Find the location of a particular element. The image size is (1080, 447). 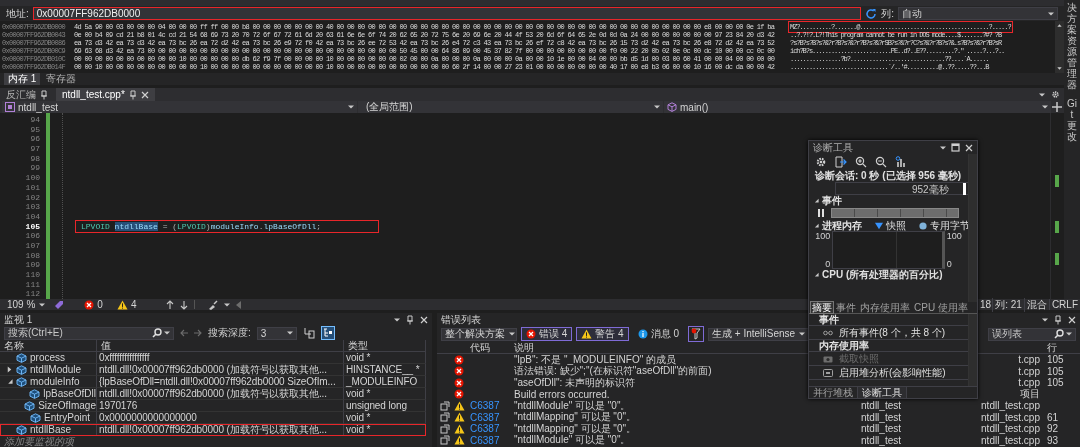

scope-dropdown: (全局范围) is located at coordinates (510, 107).